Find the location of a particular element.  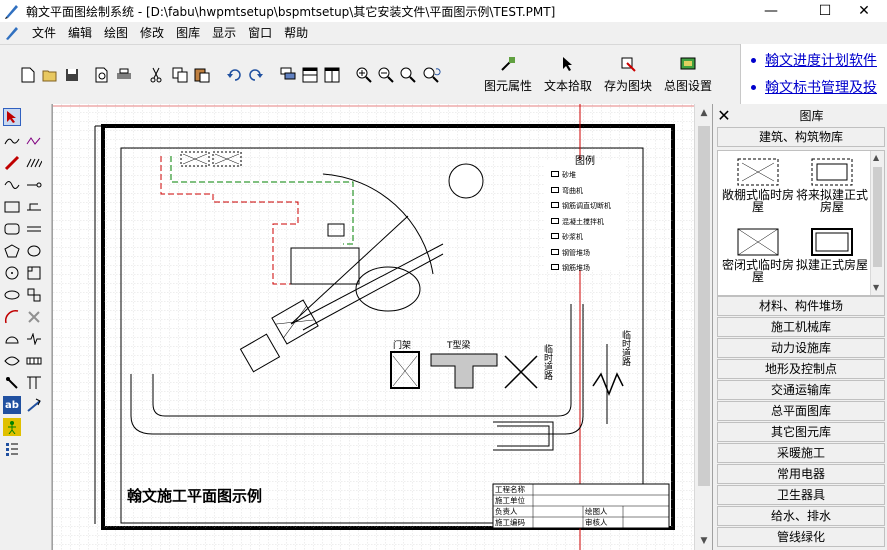

category-item: 施工机械库 is located at coordinates (801, 327).